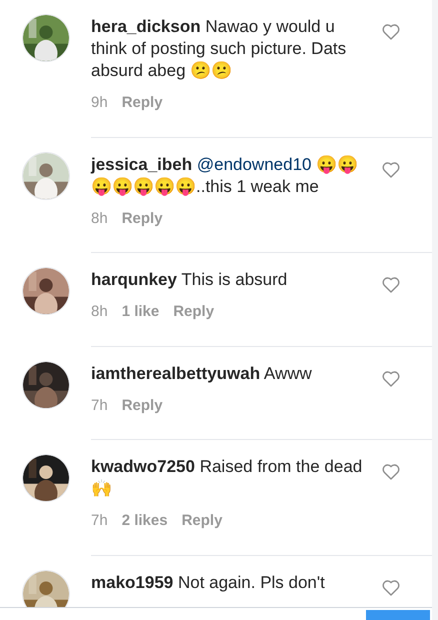 The height and width of the screenshot is (620, 438). What do you see at coordinates (141, 312) in the screenshot?
I see `likes-link: 1 like` at bounding box center [141, 312].